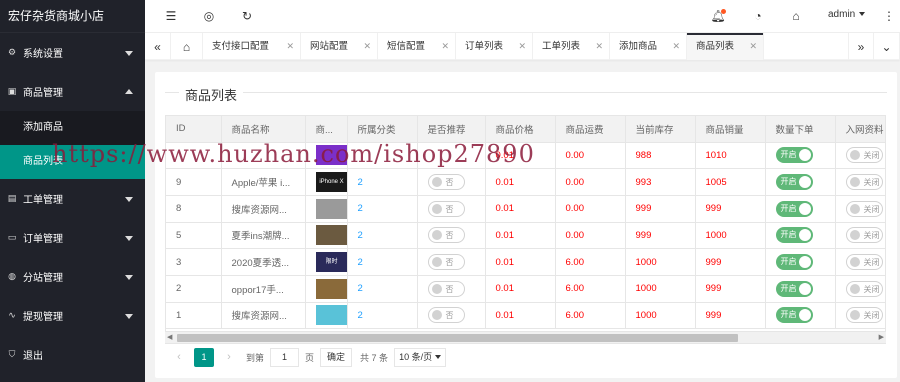  What do you see at coordinates (194, 209) in the screenshot?
I see `cell-id: 8` at bounding box center [194, 209].